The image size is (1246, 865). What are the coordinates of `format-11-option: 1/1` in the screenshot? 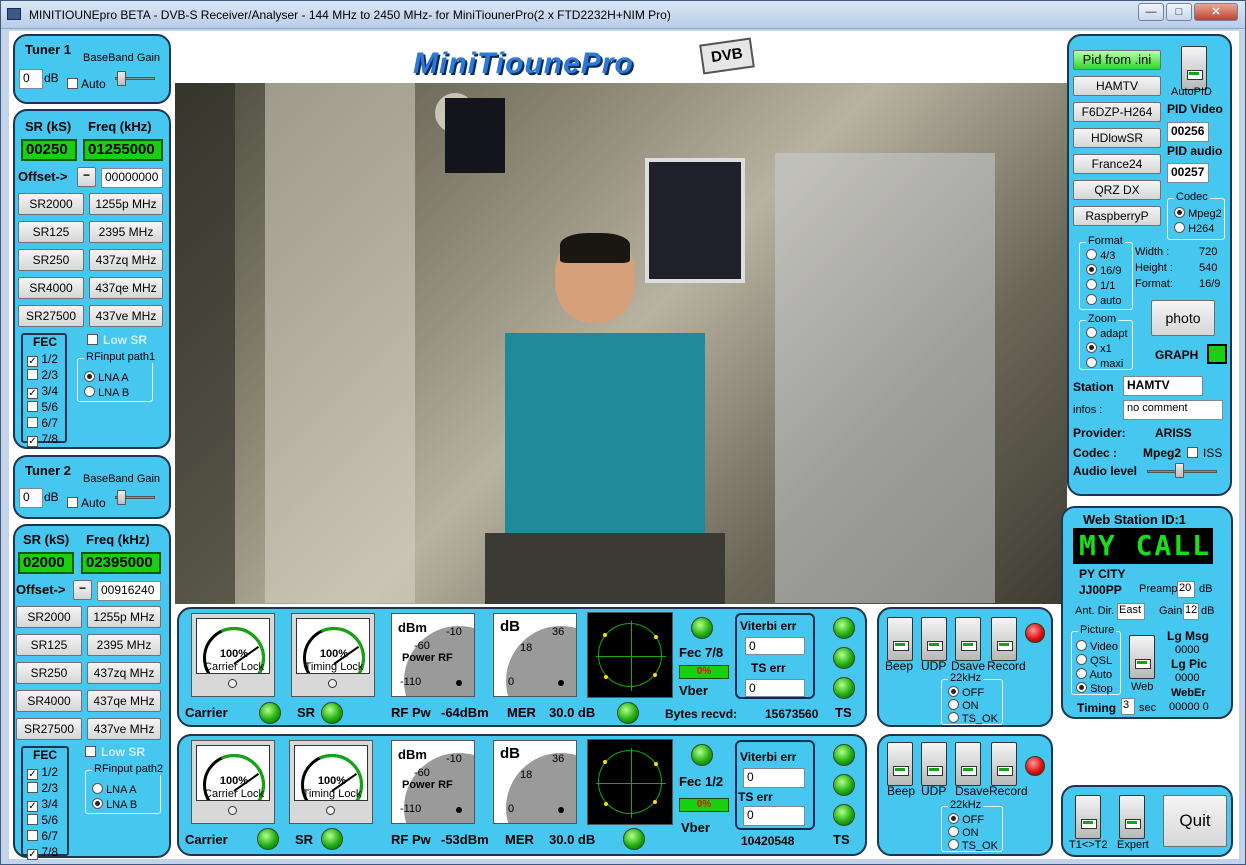 It's located at (1100, 285).